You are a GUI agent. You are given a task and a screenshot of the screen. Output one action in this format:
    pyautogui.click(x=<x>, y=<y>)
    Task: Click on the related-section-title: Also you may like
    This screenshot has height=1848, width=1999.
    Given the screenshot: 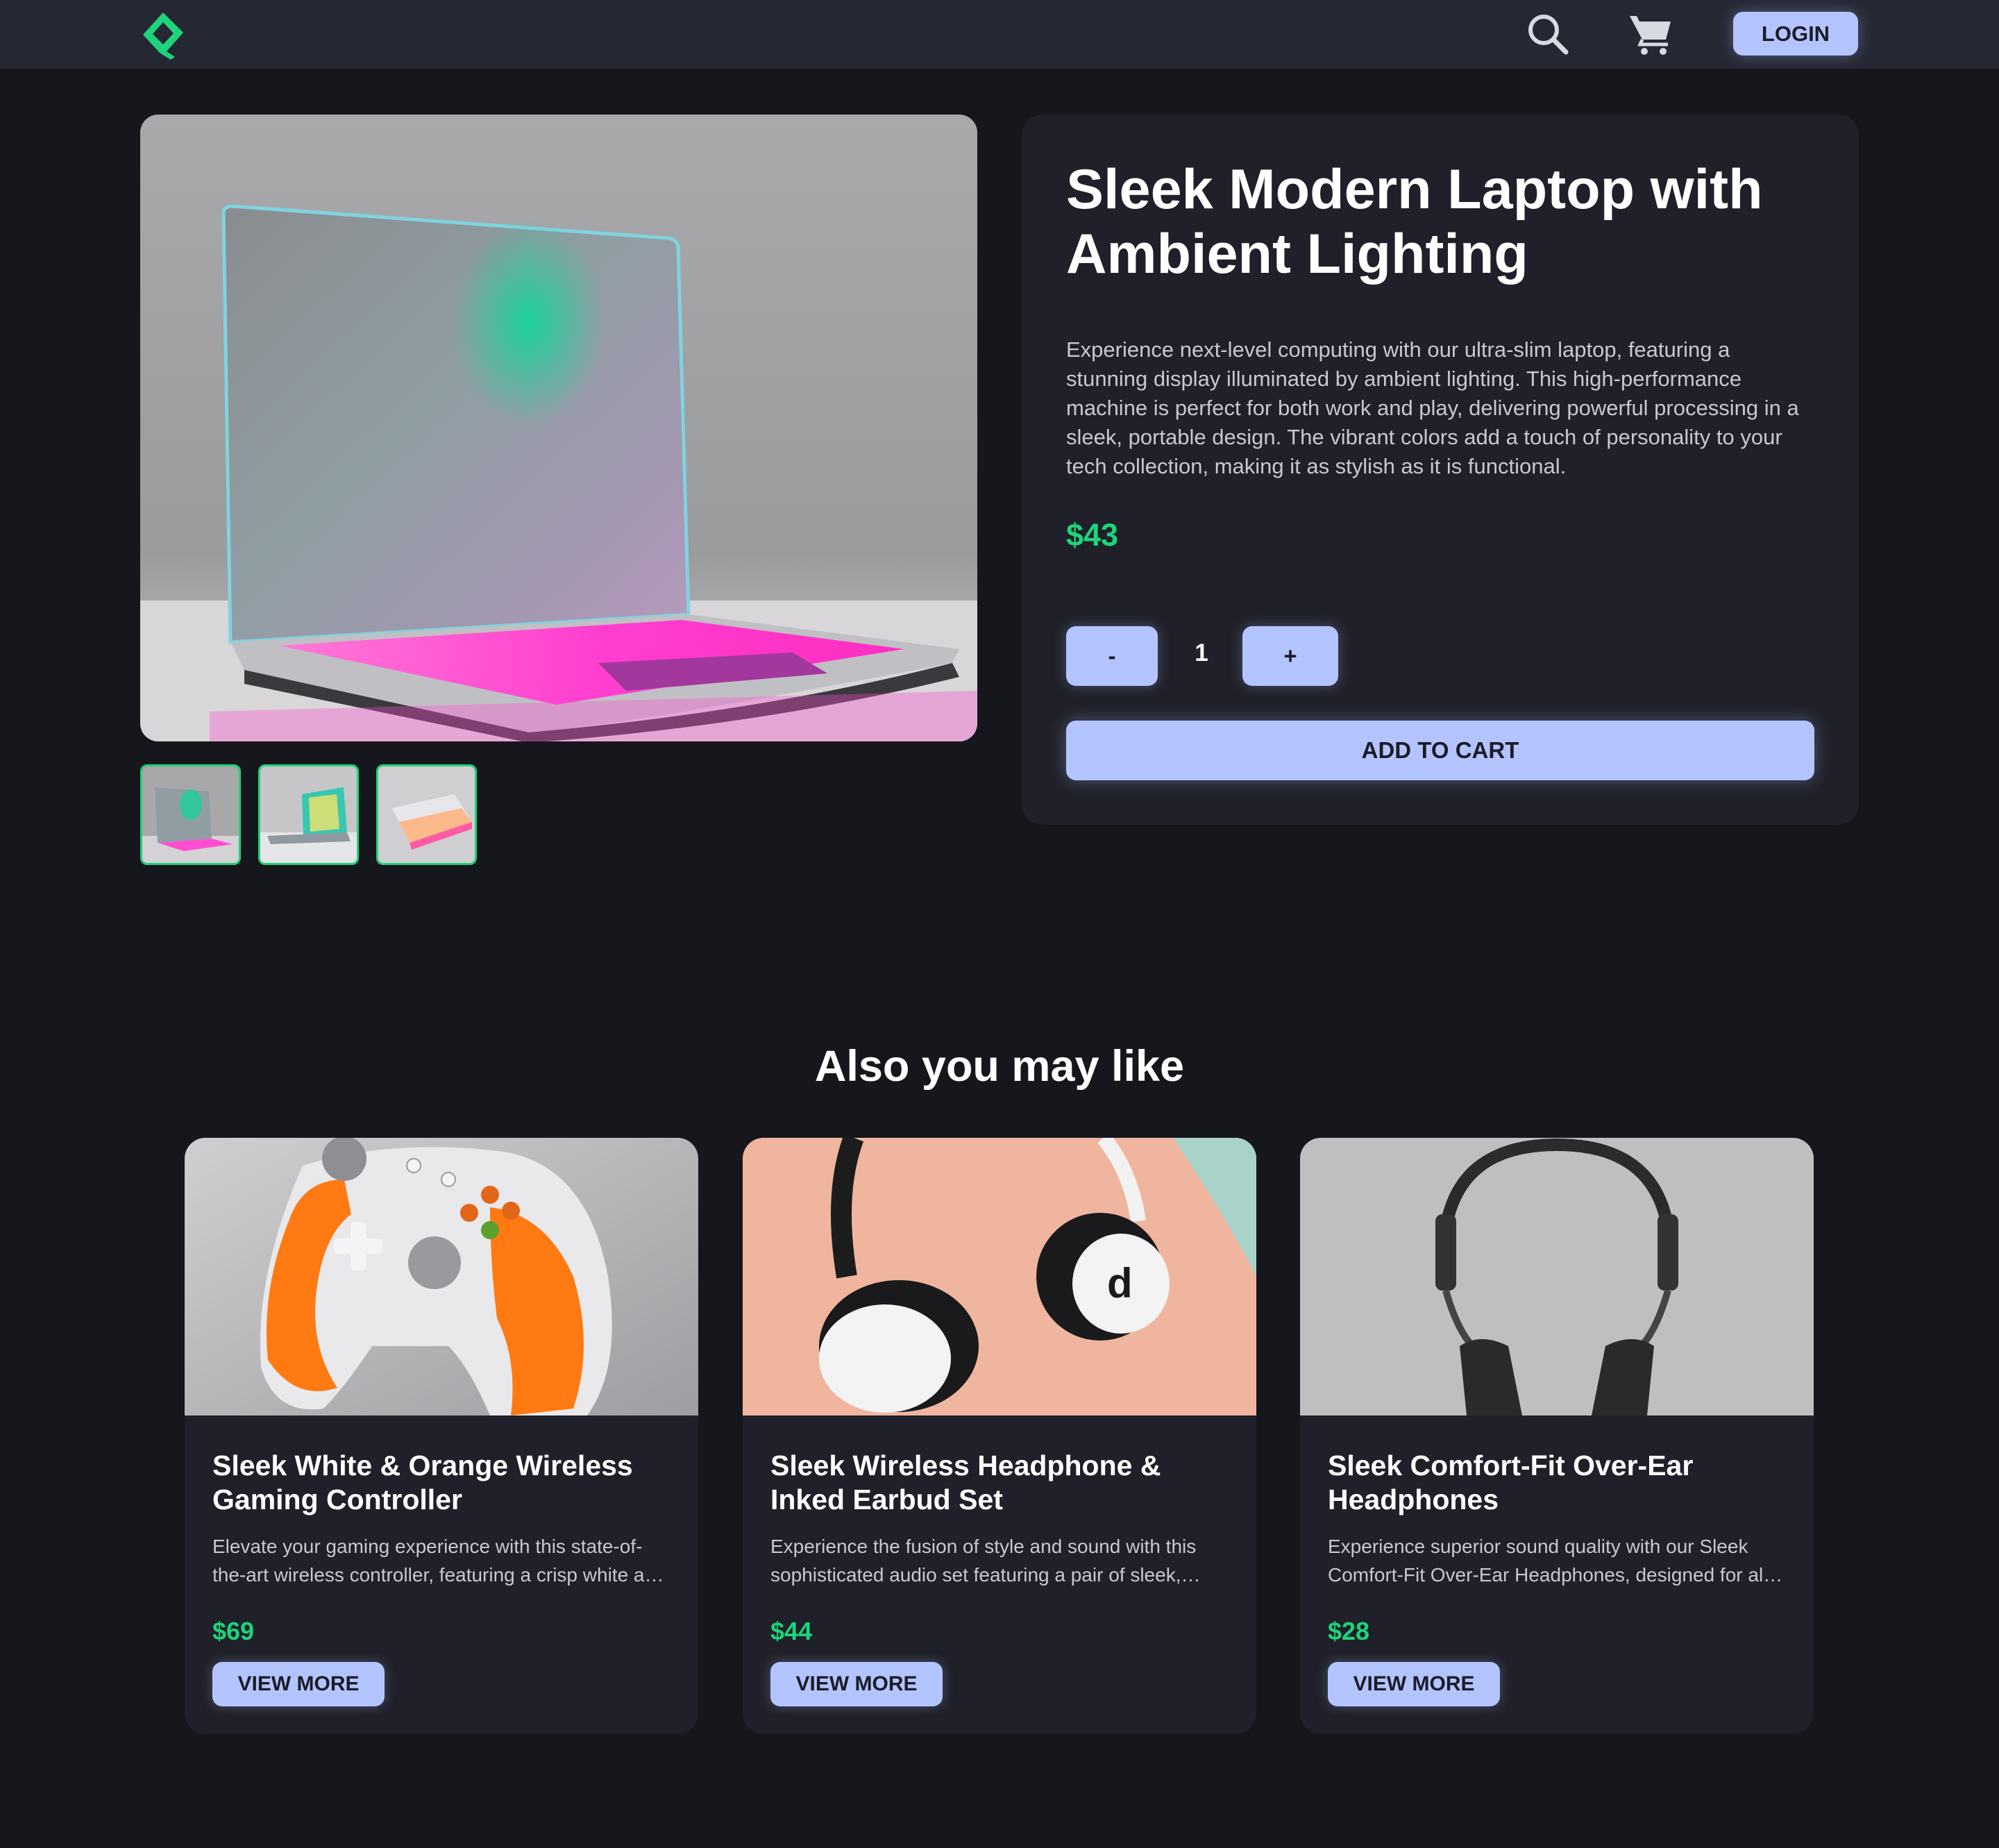 What is the action you would take?
    pyautogui.click(x=999, y=1066)
    